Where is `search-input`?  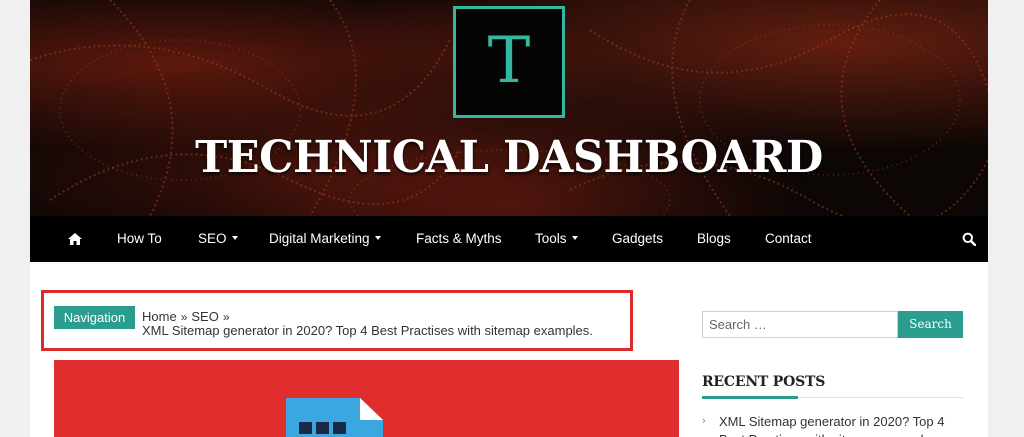
search-input is located at coordinates (800, 324).